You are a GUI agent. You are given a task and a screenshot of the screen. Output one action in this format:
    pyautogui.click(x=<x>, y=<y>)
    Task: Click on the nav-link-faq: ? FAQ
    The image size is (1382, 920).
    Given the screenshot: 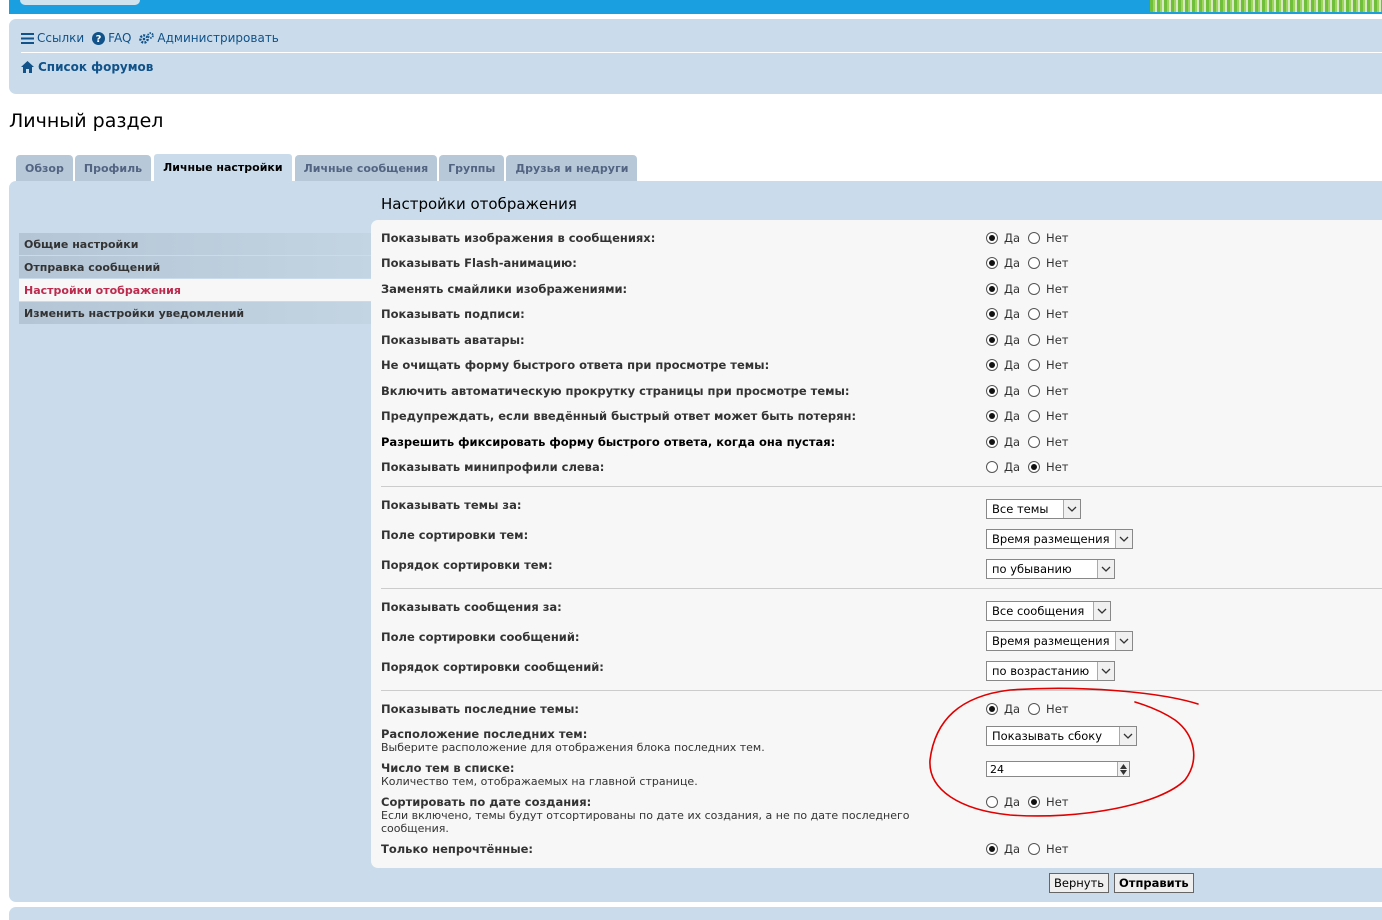 What is the action you would take?
    pyautogui.click(x=111, y=38)
    